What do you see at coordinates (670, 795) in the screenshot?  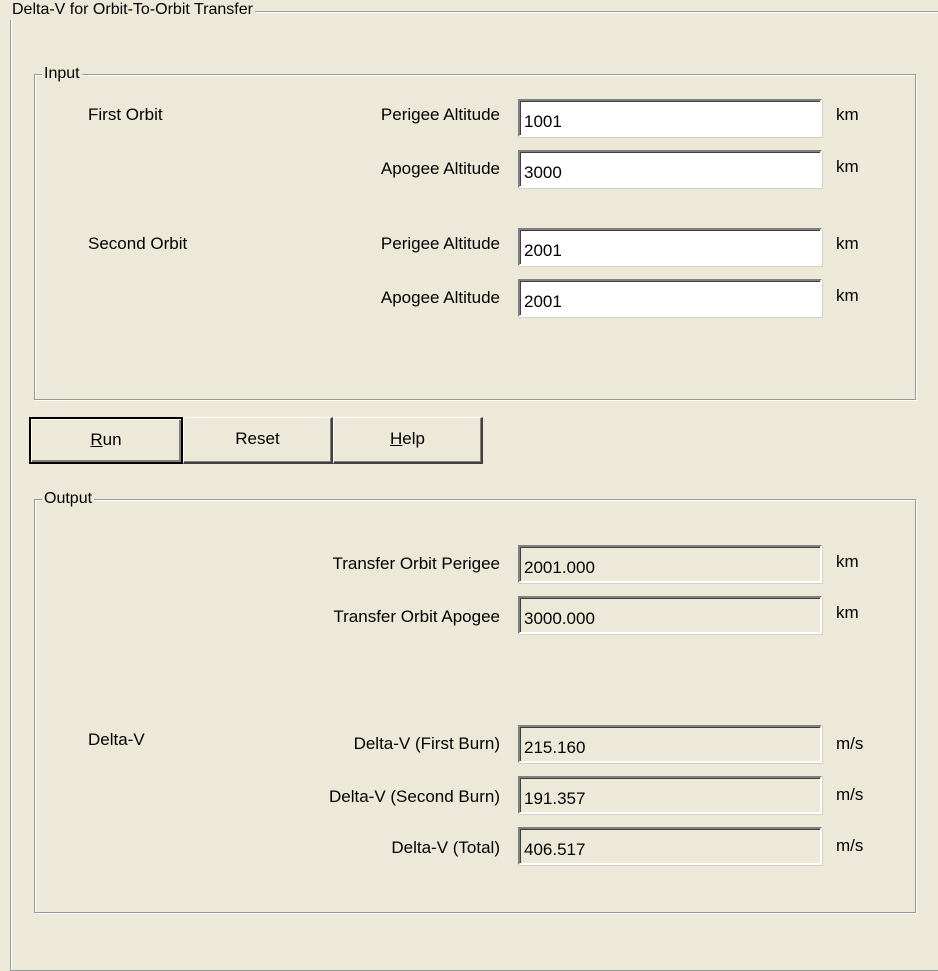 I see `second-burn-value: 191.357` at bounding box center [670, 795].